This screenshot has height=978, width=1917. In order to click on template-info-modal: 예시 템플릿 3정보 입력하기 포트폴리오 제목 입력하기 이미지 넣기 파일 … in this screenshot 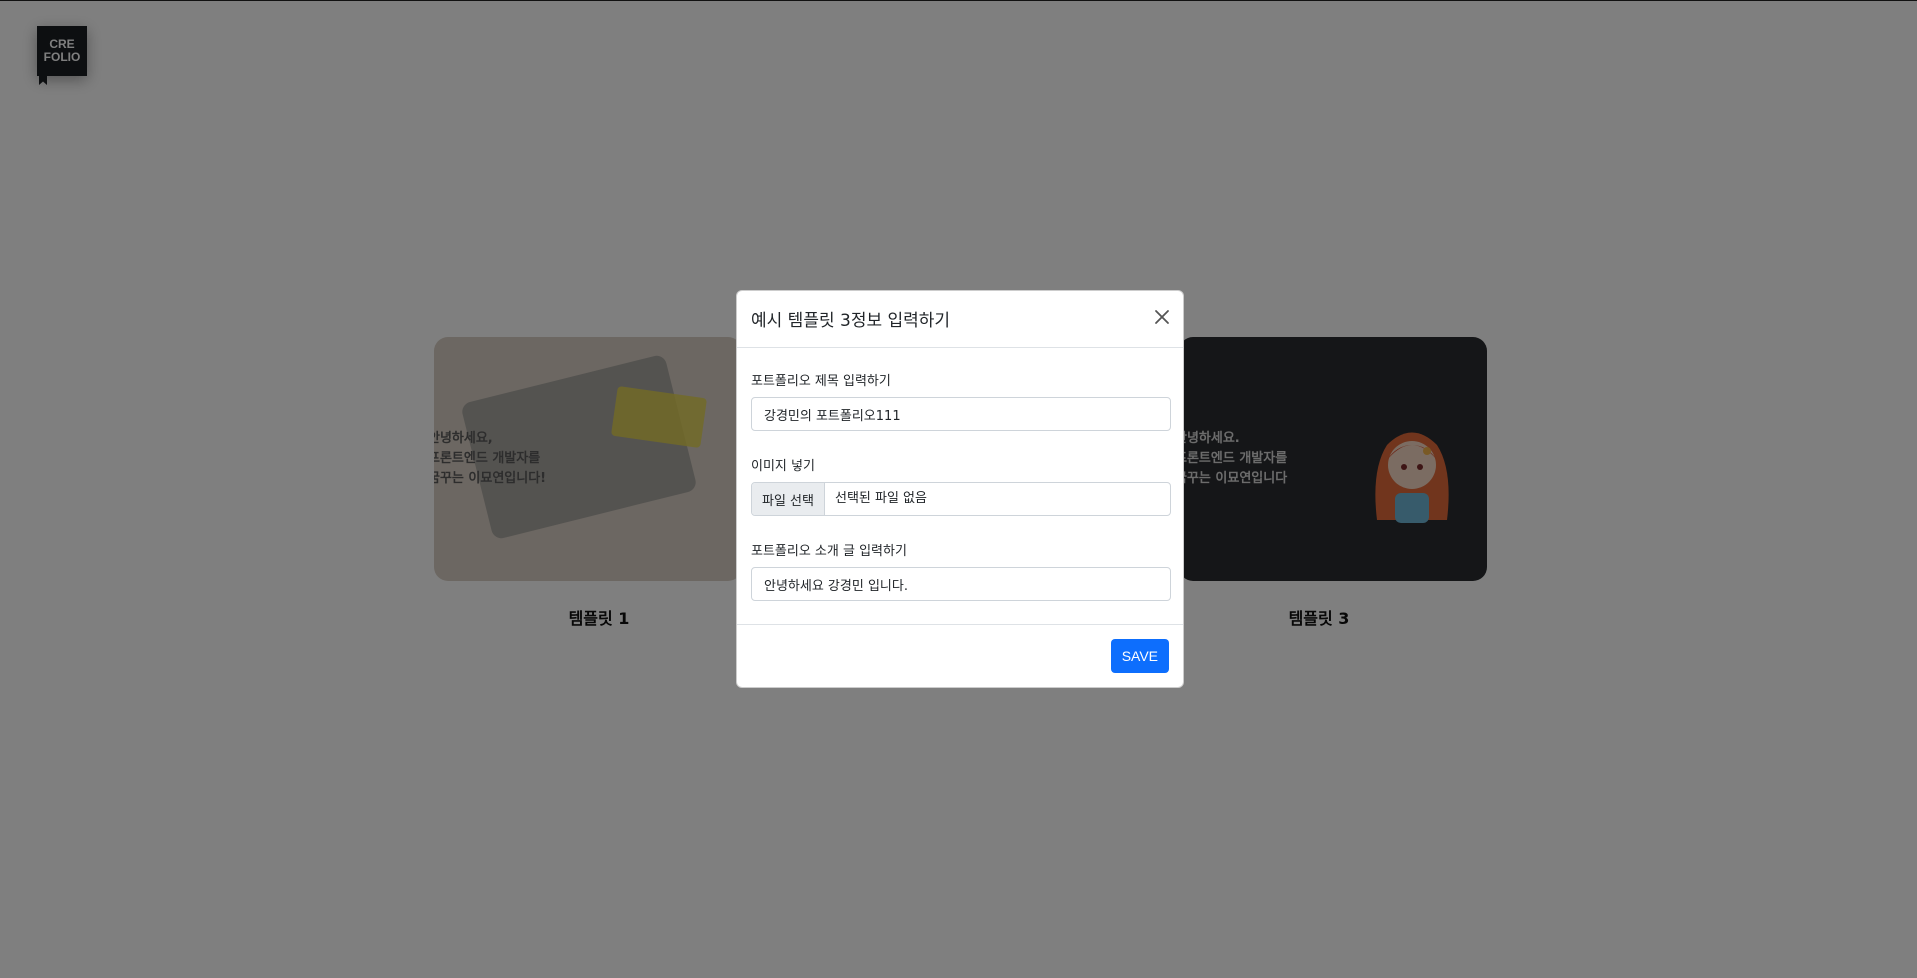, I will do `click(960, 489)`.